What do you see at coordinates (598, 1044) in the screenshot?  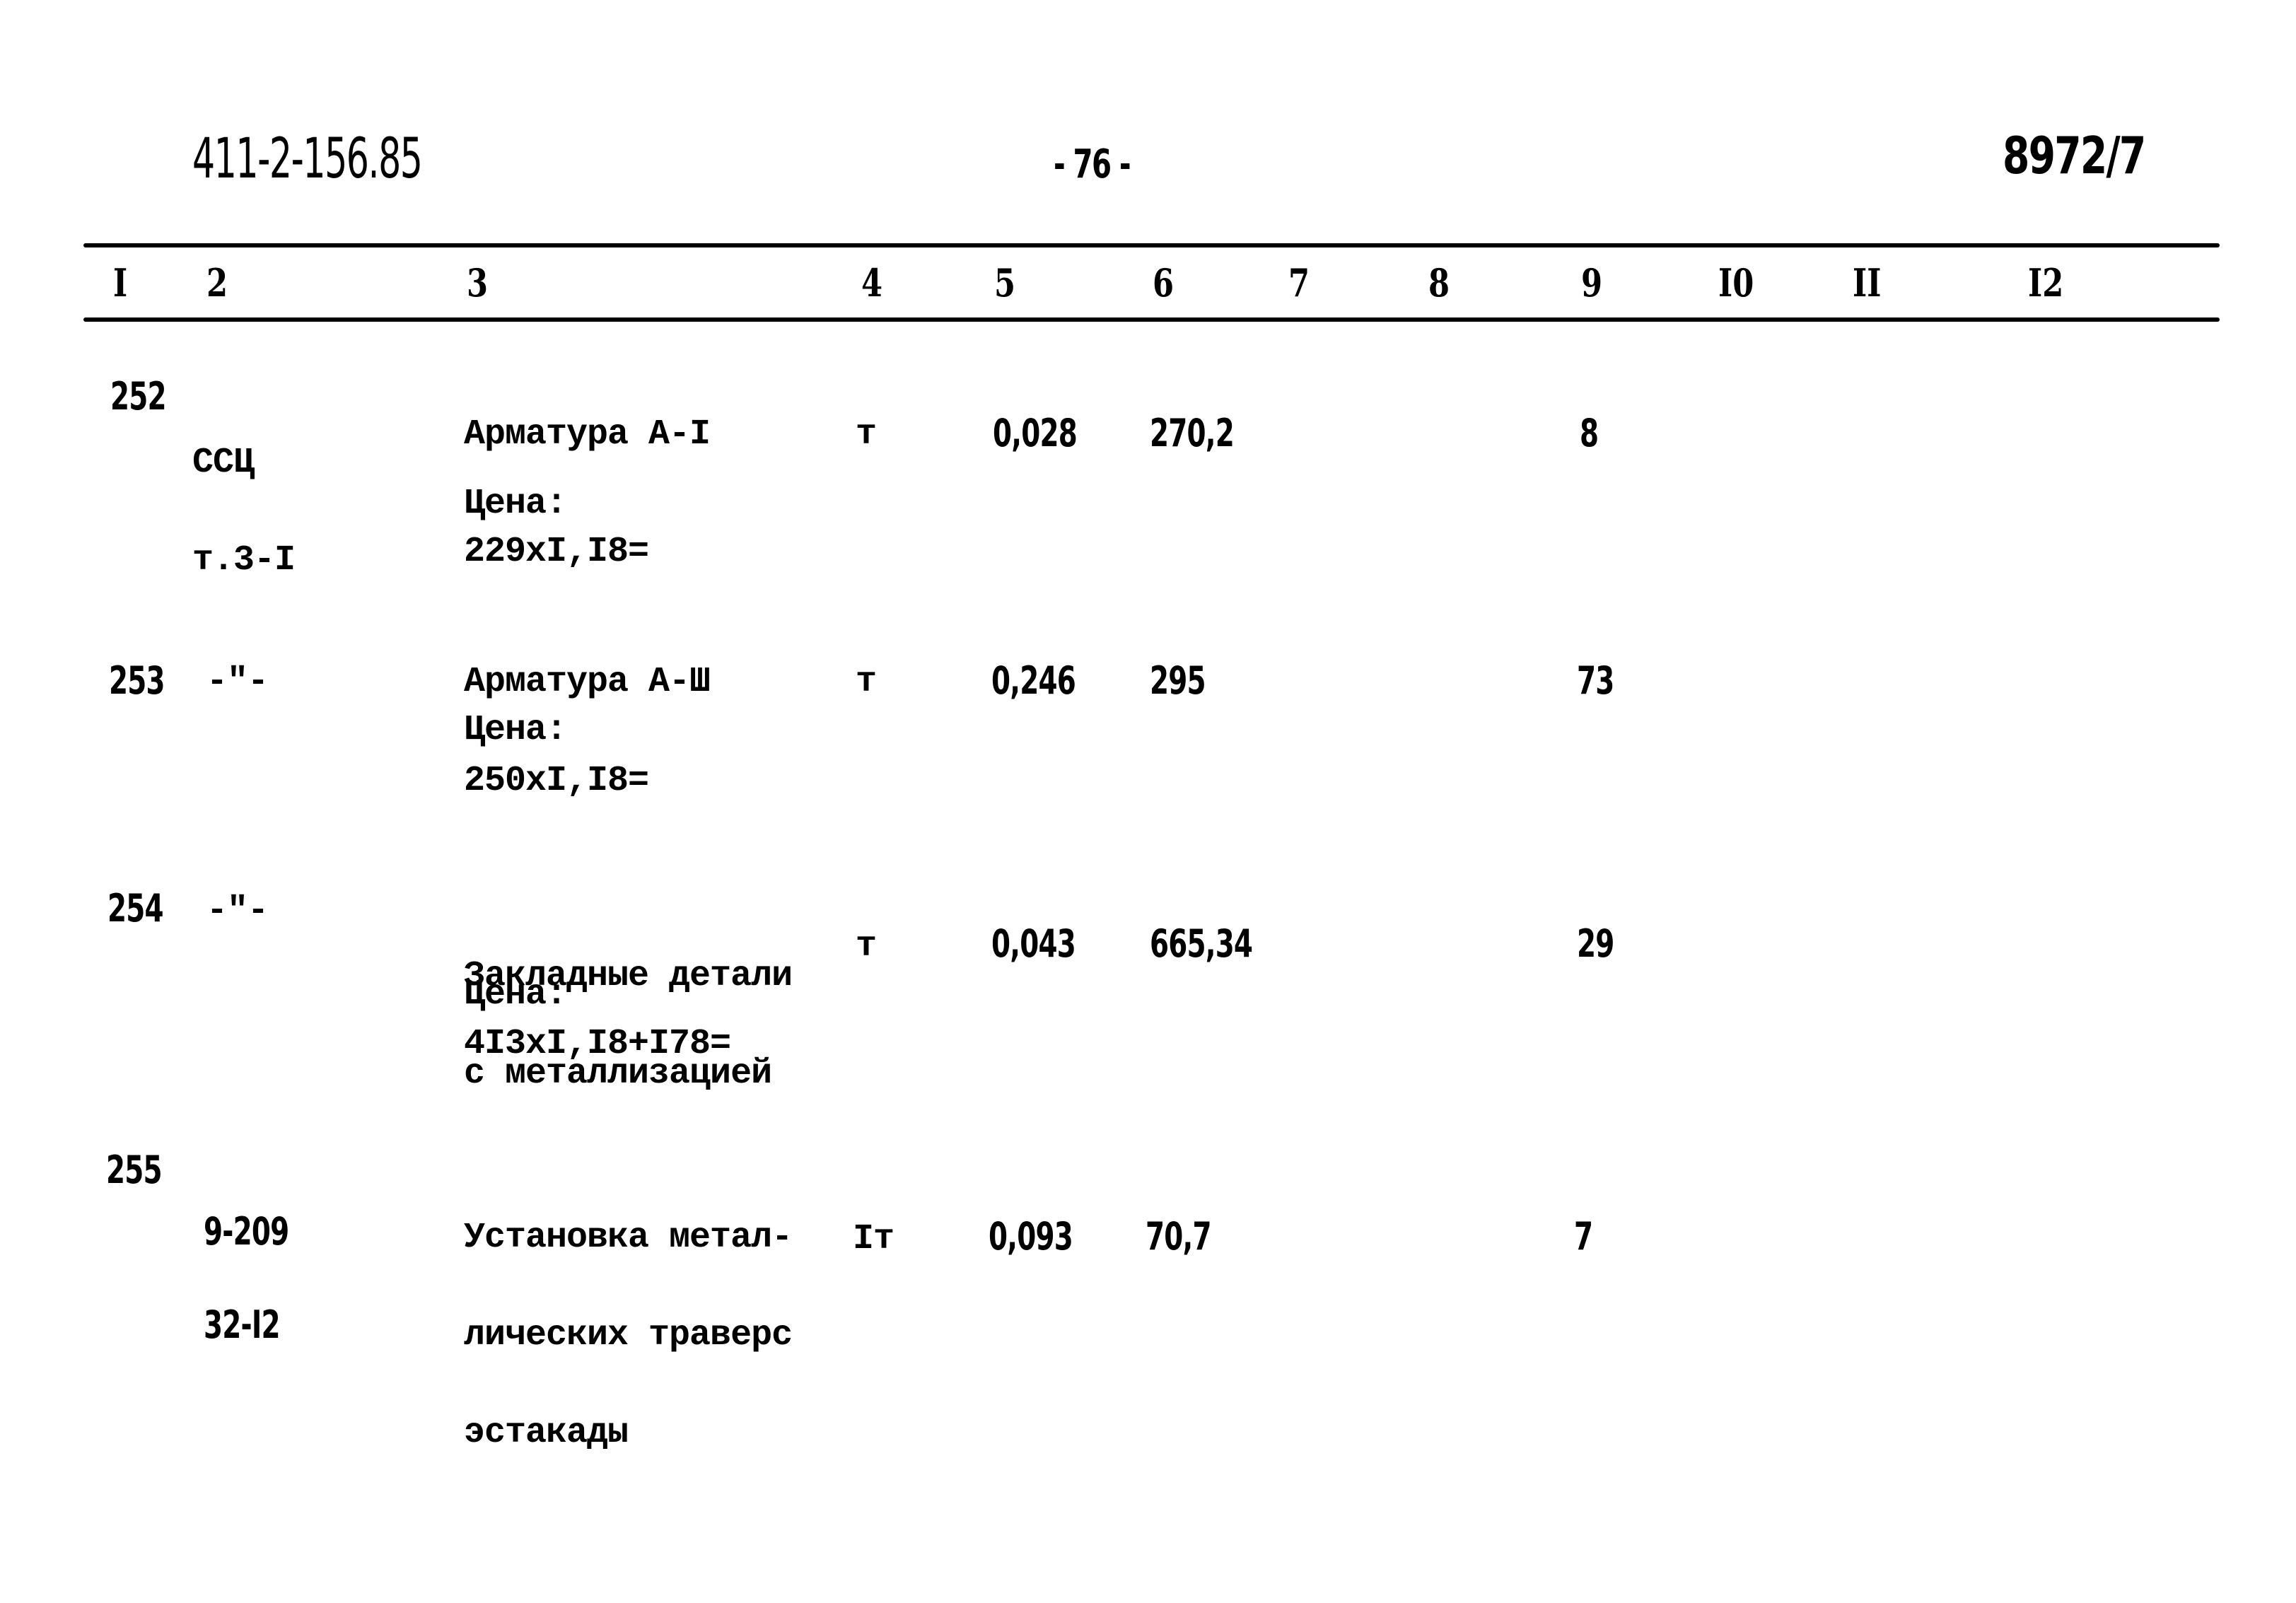 I see `price-formula: 4I3xI,I8+I78=` at bounding box center [598, 1044].